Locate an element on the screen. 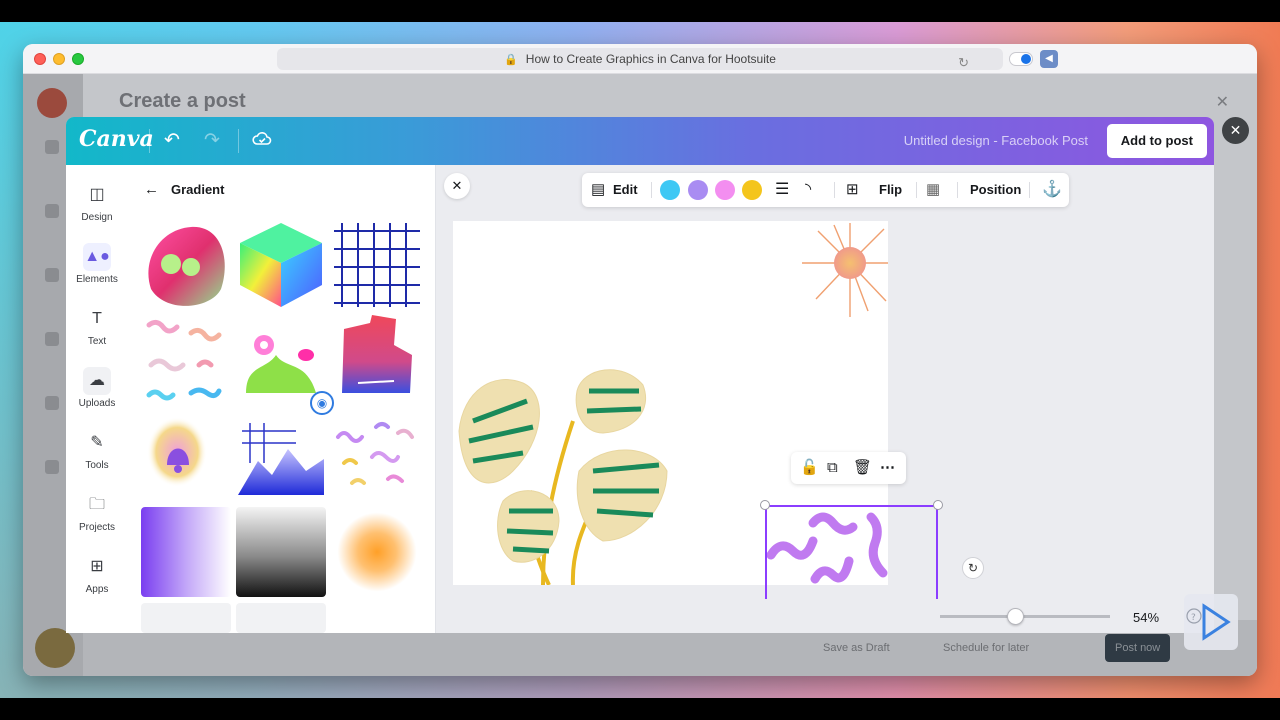 The width and height of the screenshot is (1280, 720). panel-header: ← Gradient is located at coordinates (184, 189).